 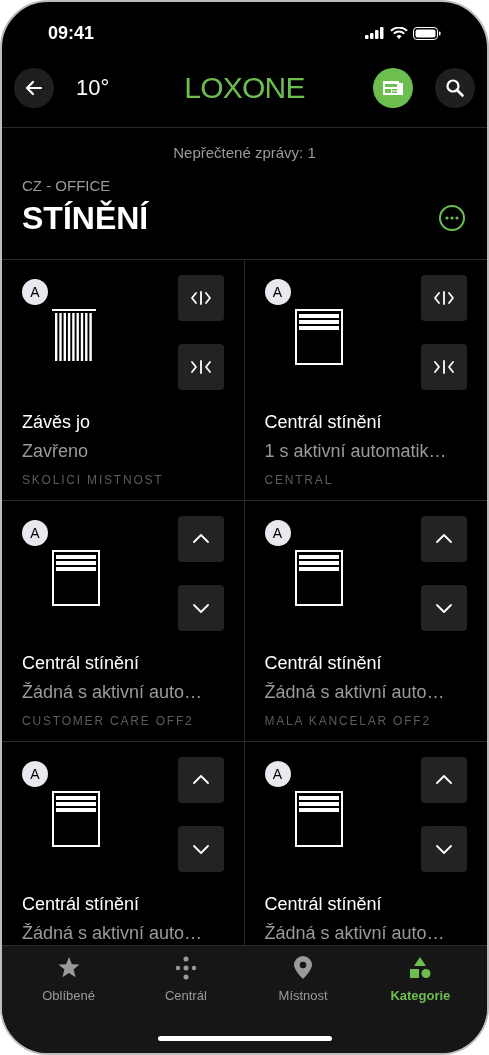 What do you see at coordinates (365, 379) in the screenshot?
I see `shading-tile: A Centrál stínění 1 s aktivní automatik… CENTRAL` at bounding box center [365, 379].